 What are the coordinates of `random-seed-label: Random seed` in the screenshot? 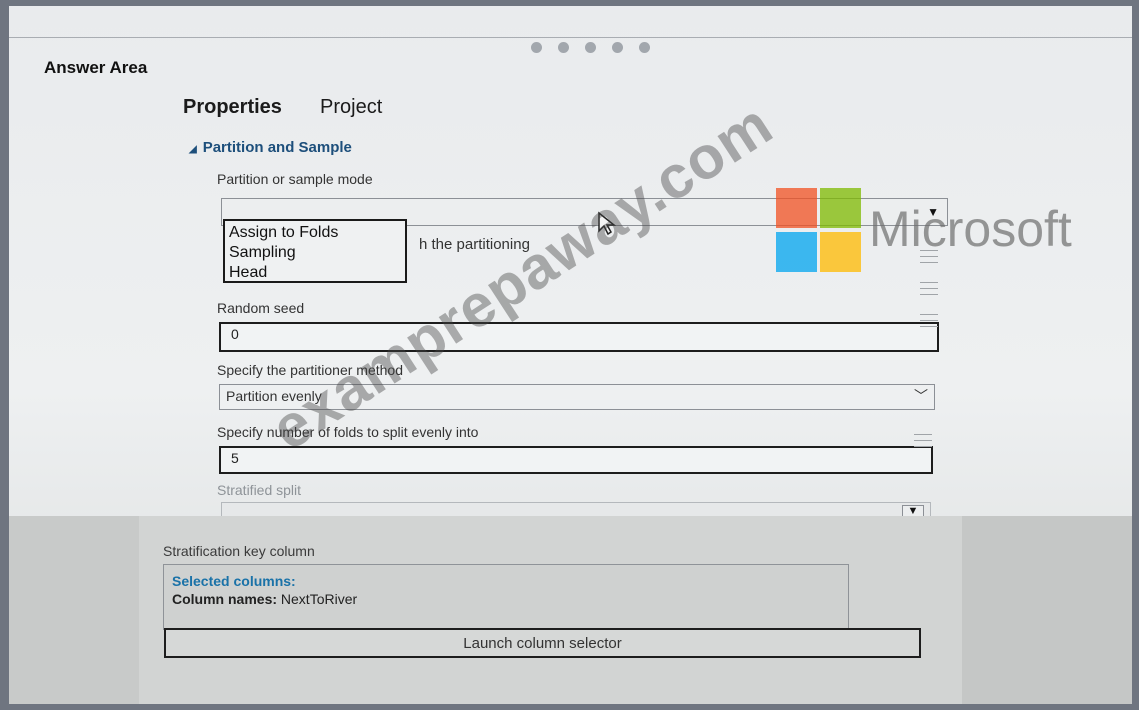 It's located at (261, 308).